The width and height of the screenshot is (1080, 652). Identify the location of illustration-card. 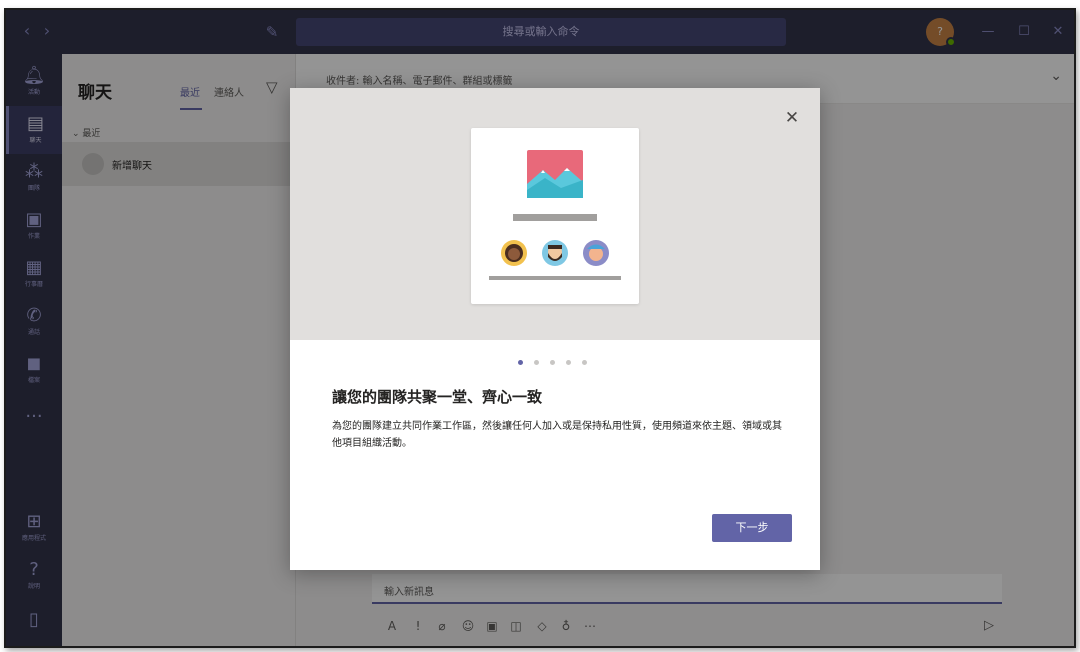
(555, 216).